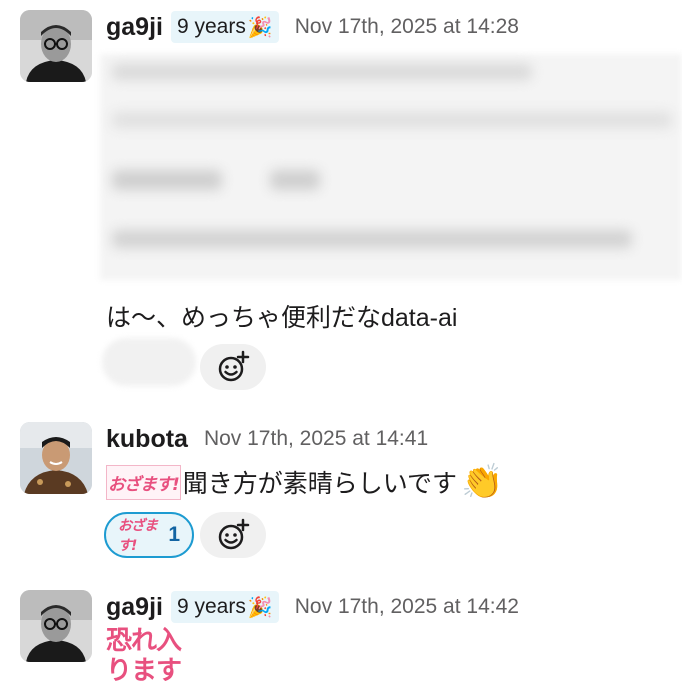  What do you see at coordinates (149, 362) in the screenshot?
I see `blurred-reaction` at bounding box center [149, 362].